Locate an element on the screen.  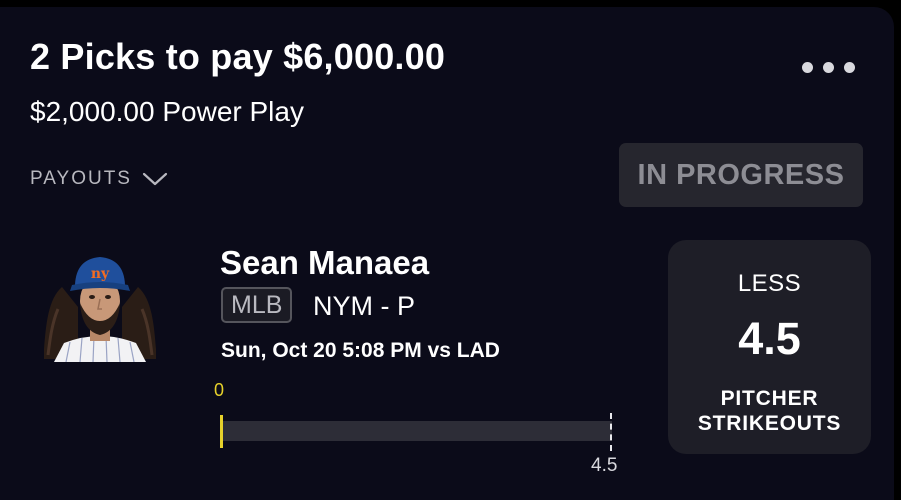
progress-target-marker is located at coordinates (611, 432).